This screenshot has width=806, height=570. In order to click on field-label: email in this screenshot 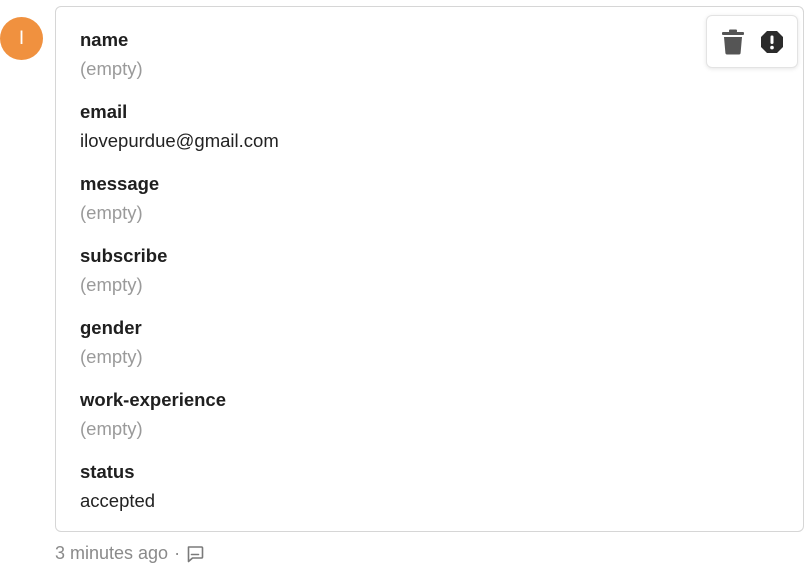, I will do `click(104, 111)`.